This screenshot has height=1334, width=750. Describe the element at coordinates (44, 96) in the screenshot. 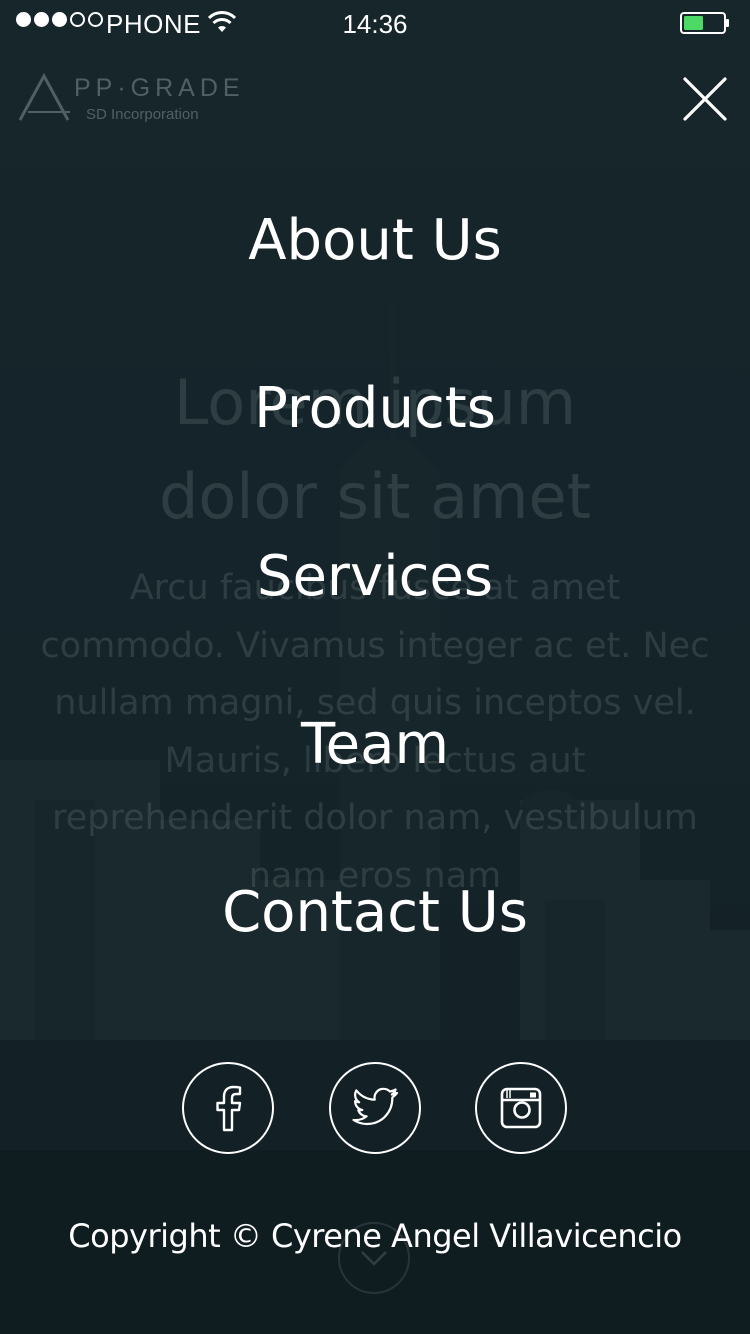

I see `logo-a-icon` at that location.